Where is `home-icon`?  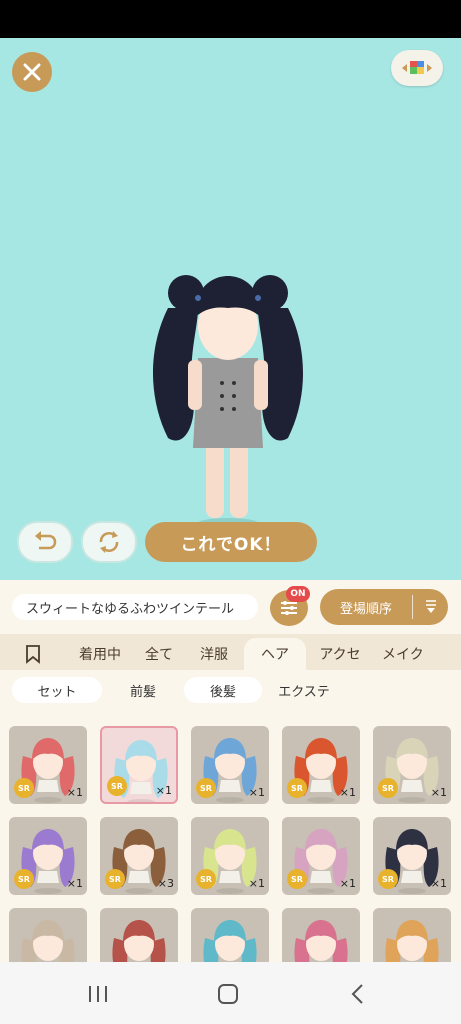 home-icon is located at coordinates (228, 994).